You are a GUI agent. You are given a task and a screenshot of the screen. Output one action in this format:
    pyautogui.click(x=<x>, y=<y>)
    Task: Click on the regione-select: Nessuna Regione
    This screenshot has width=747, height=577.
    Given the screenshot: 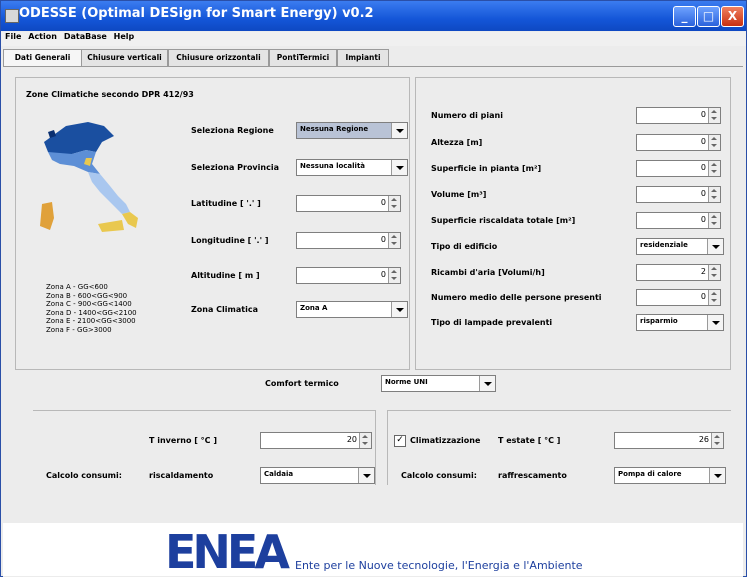 What is the action you would take?
    pyautogui.click(x=352, y=130)
    